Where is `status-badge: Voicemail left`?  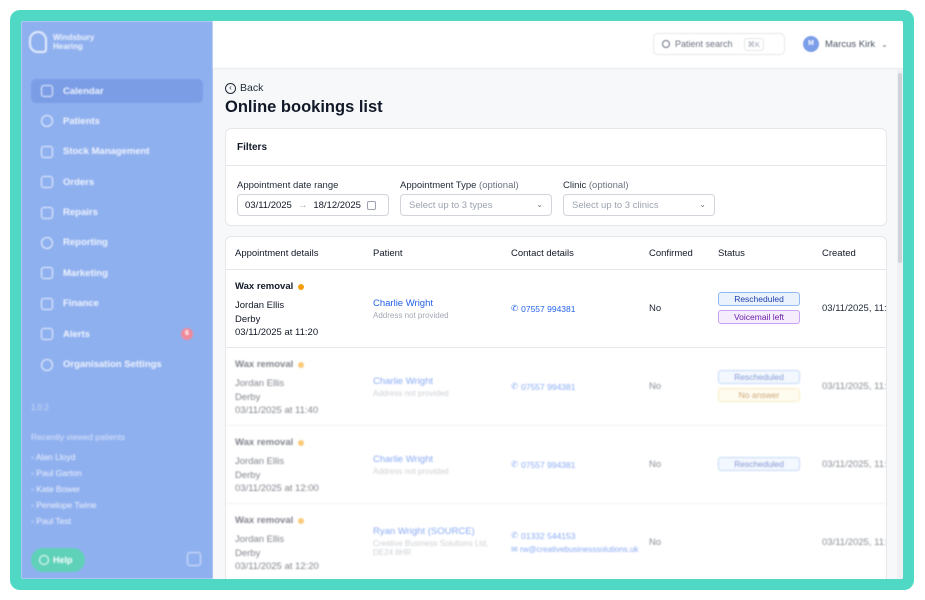 status-badge: Voicemail left is located at coordinates (759, 317).